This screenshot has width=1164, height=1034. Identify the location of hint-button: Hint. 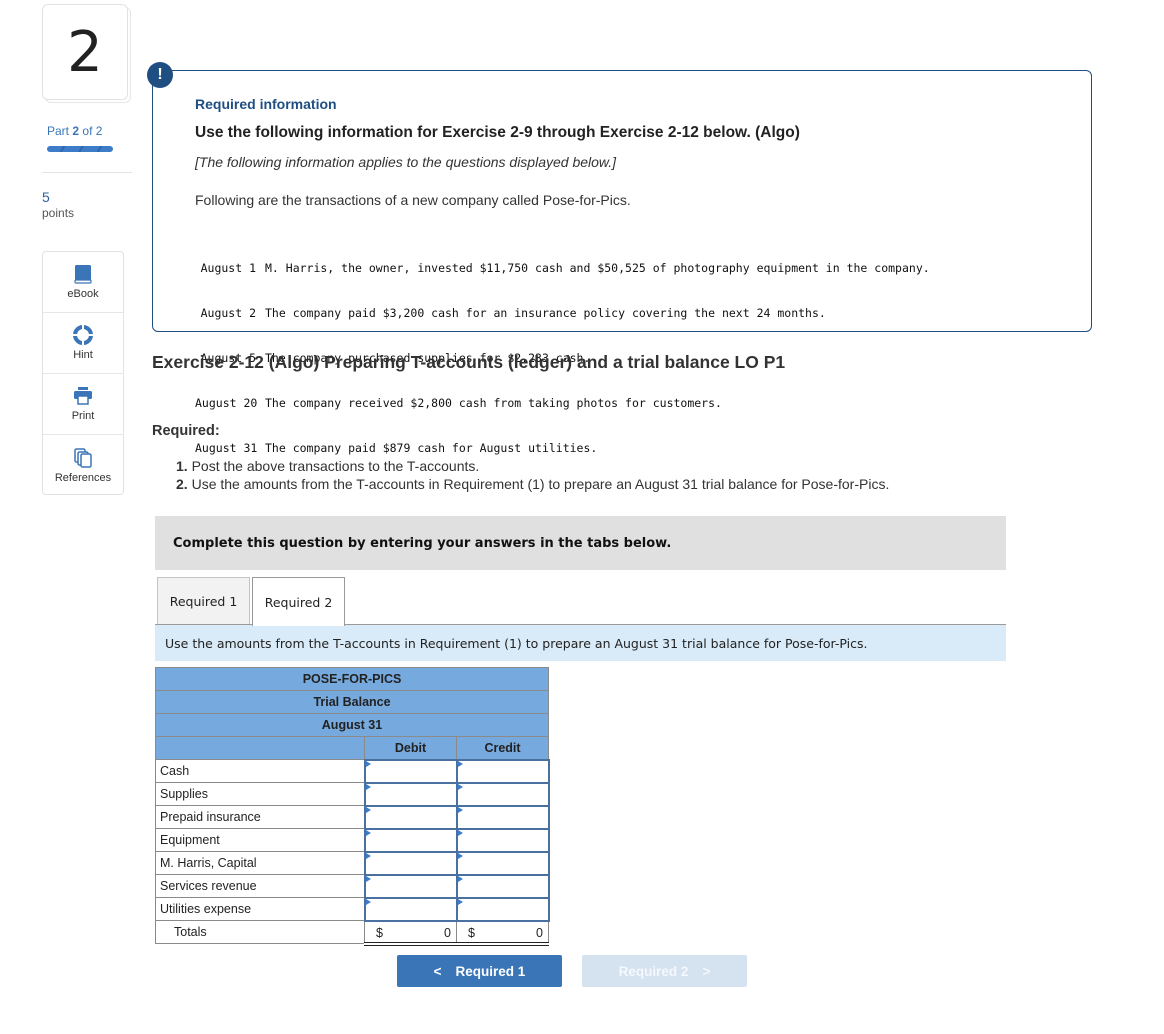
(83, 343).